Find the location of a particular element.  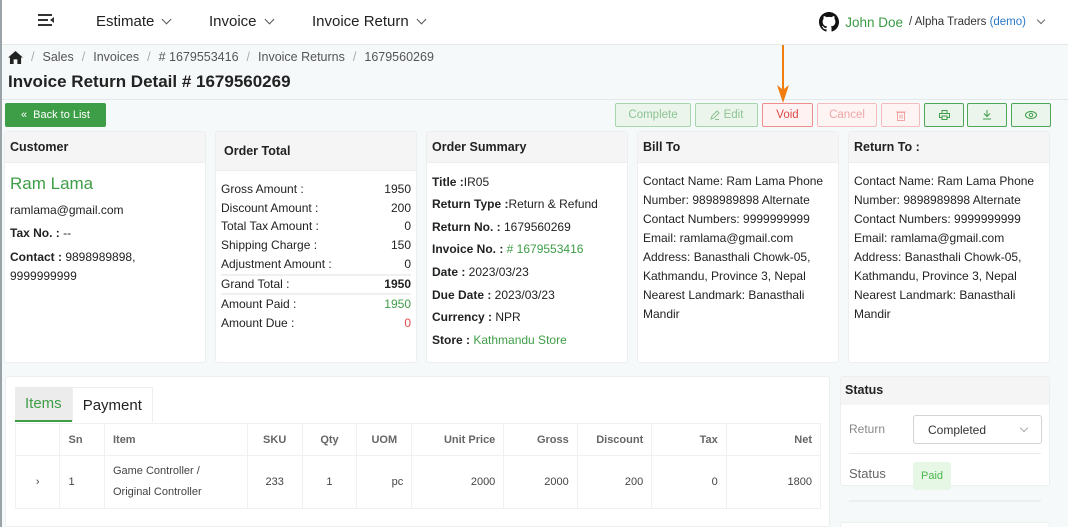

organization-name: / Alpha Traders (demo) is located at coordinates (967, 22).